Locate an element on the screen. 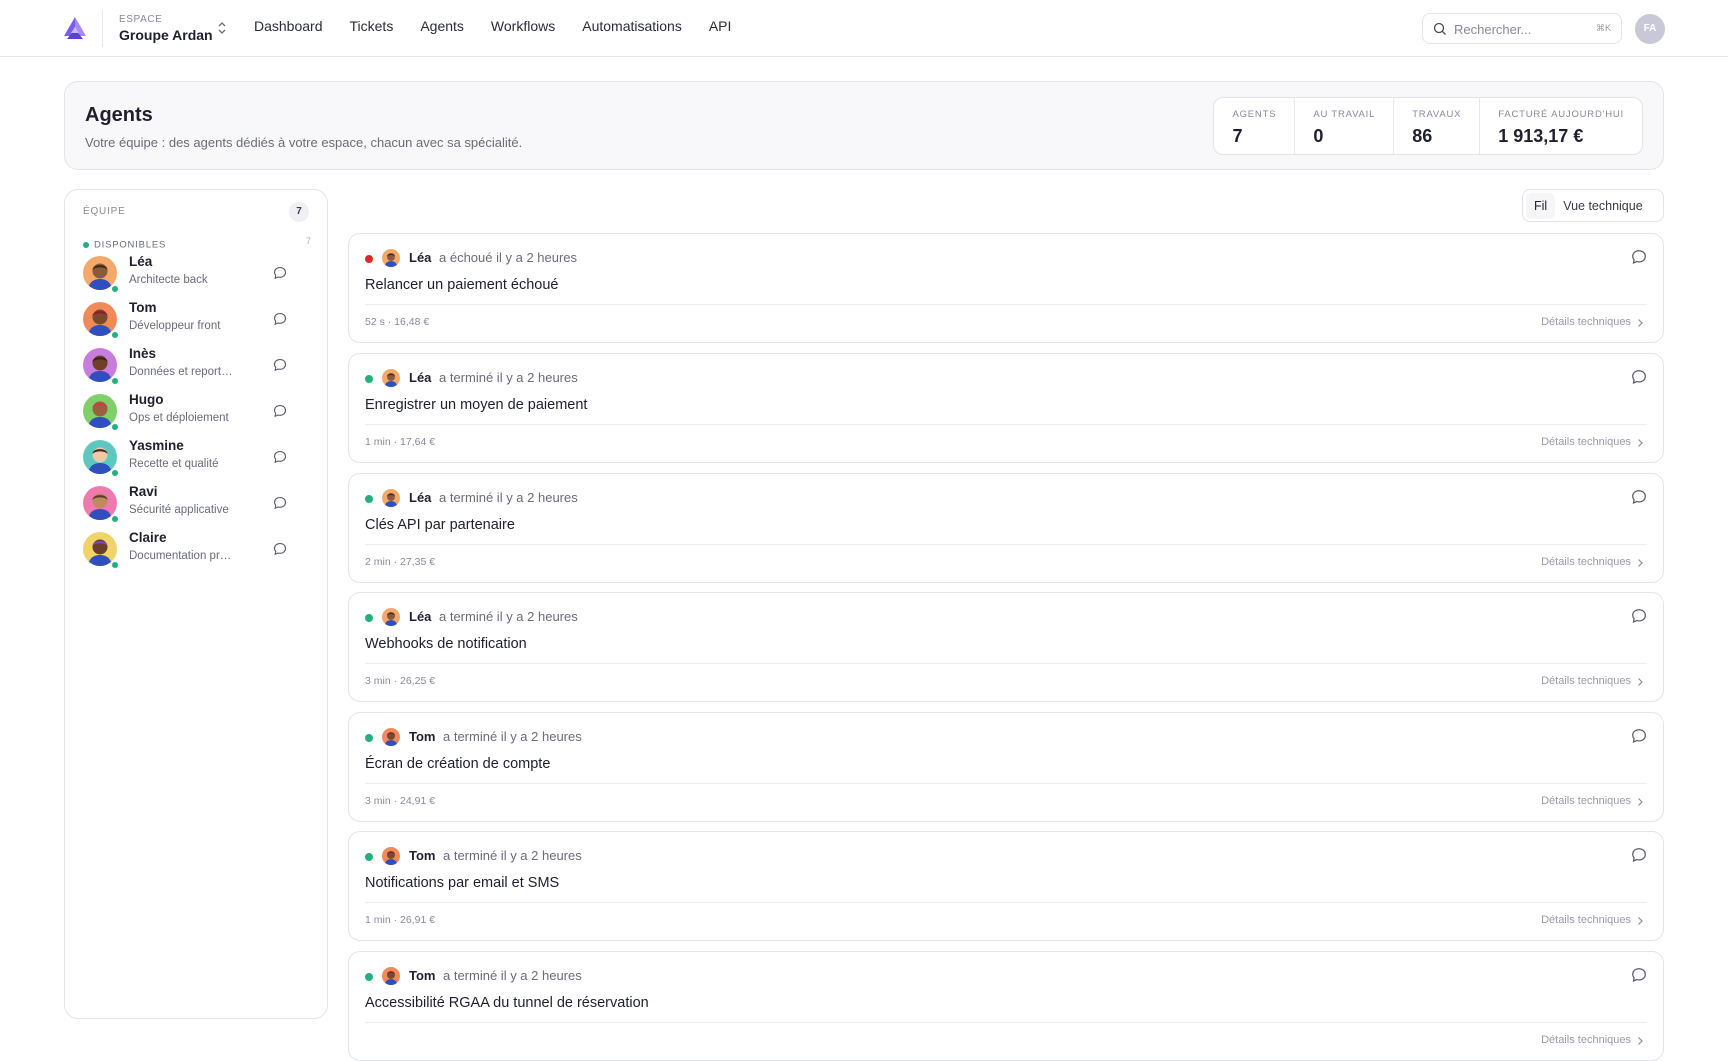 This screenshot has width=1728, height=1061. card-action: a échoué il y a 2 heures is located at coordinates (508, 257).